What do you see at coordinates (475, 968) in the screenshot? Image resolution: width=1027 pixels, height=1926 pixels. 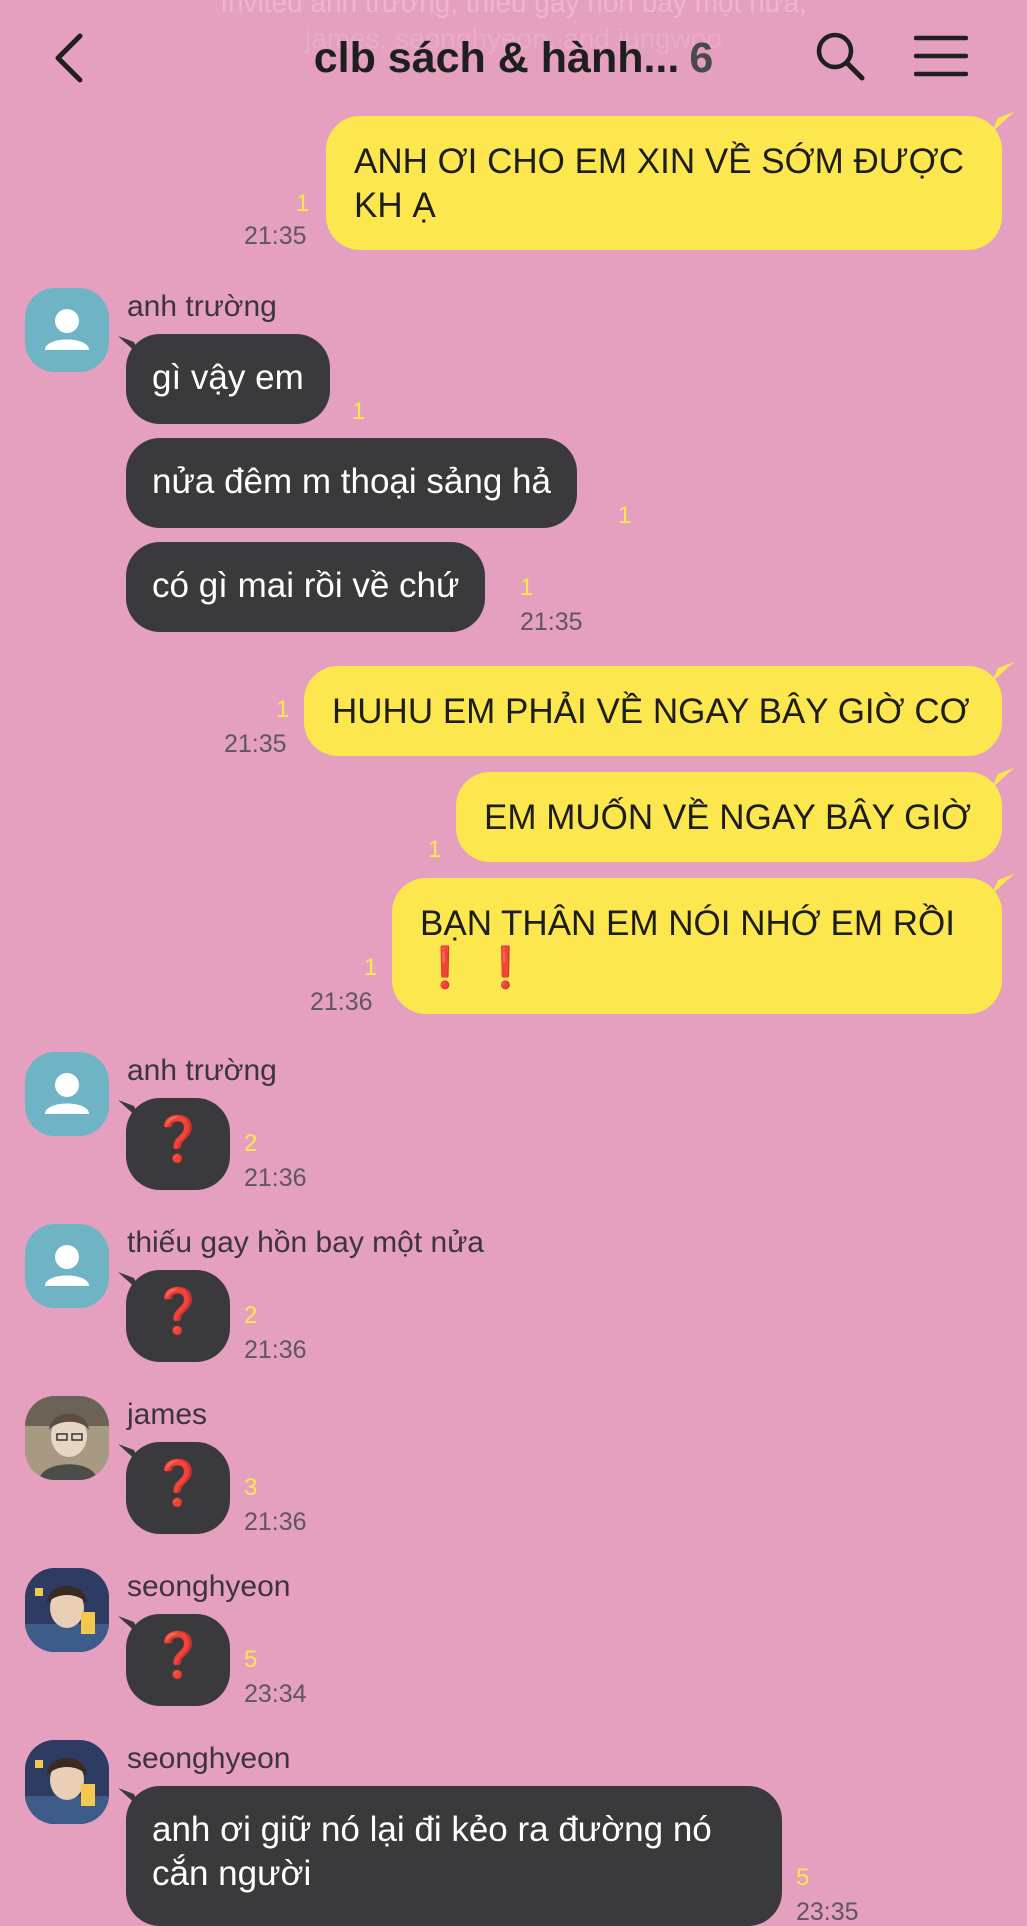 I see `exclamation-emoji: ❗ ❗` at bounding box center [475, 968].